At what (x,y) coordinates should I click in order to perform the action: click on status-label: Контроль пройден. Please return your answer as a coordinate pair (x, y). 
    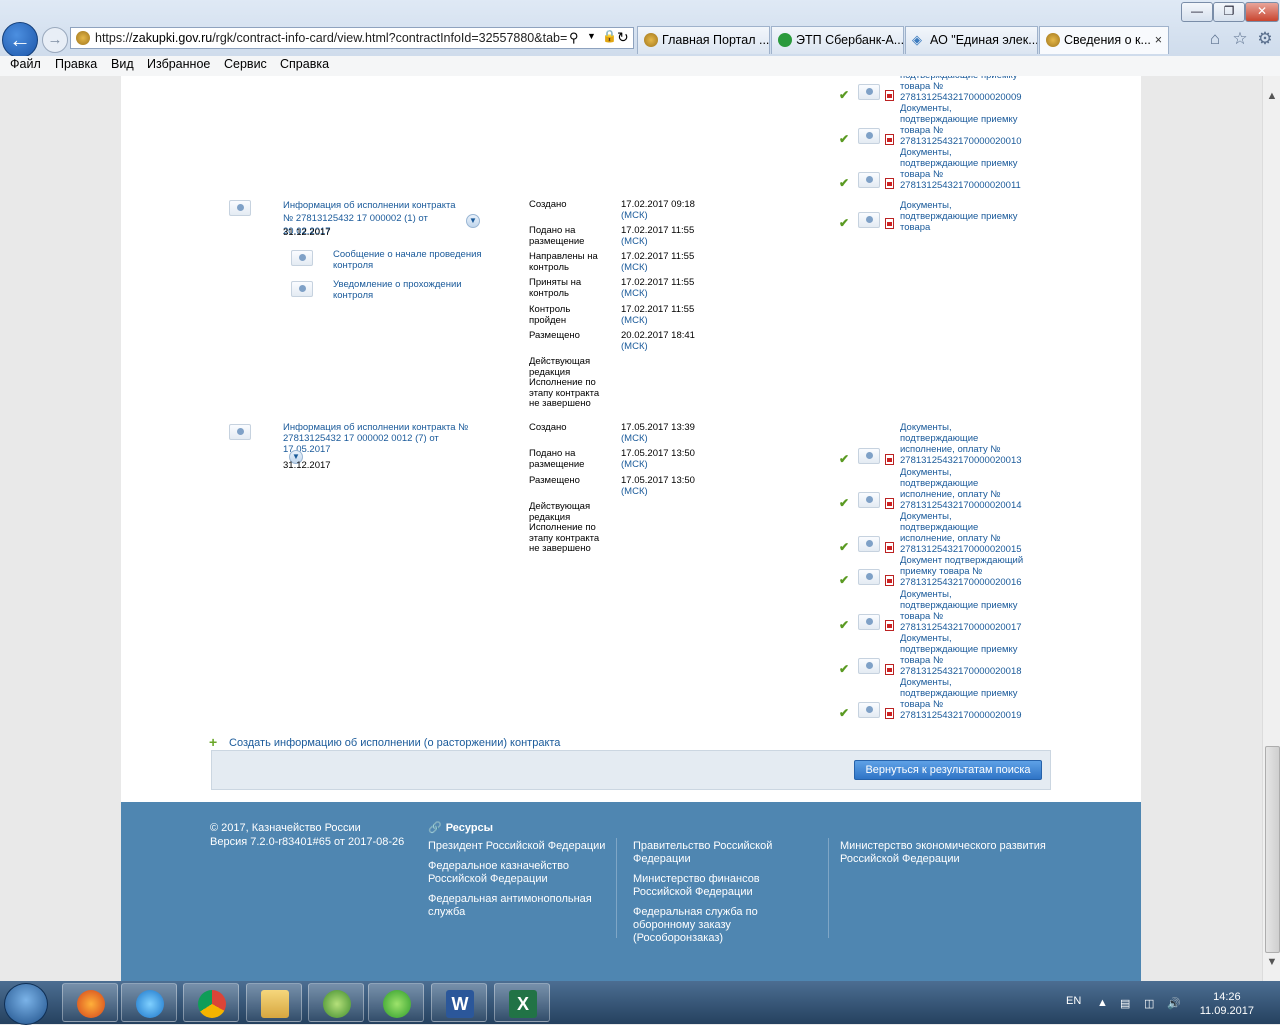
    Looking at the image, I should click on (550, 315).